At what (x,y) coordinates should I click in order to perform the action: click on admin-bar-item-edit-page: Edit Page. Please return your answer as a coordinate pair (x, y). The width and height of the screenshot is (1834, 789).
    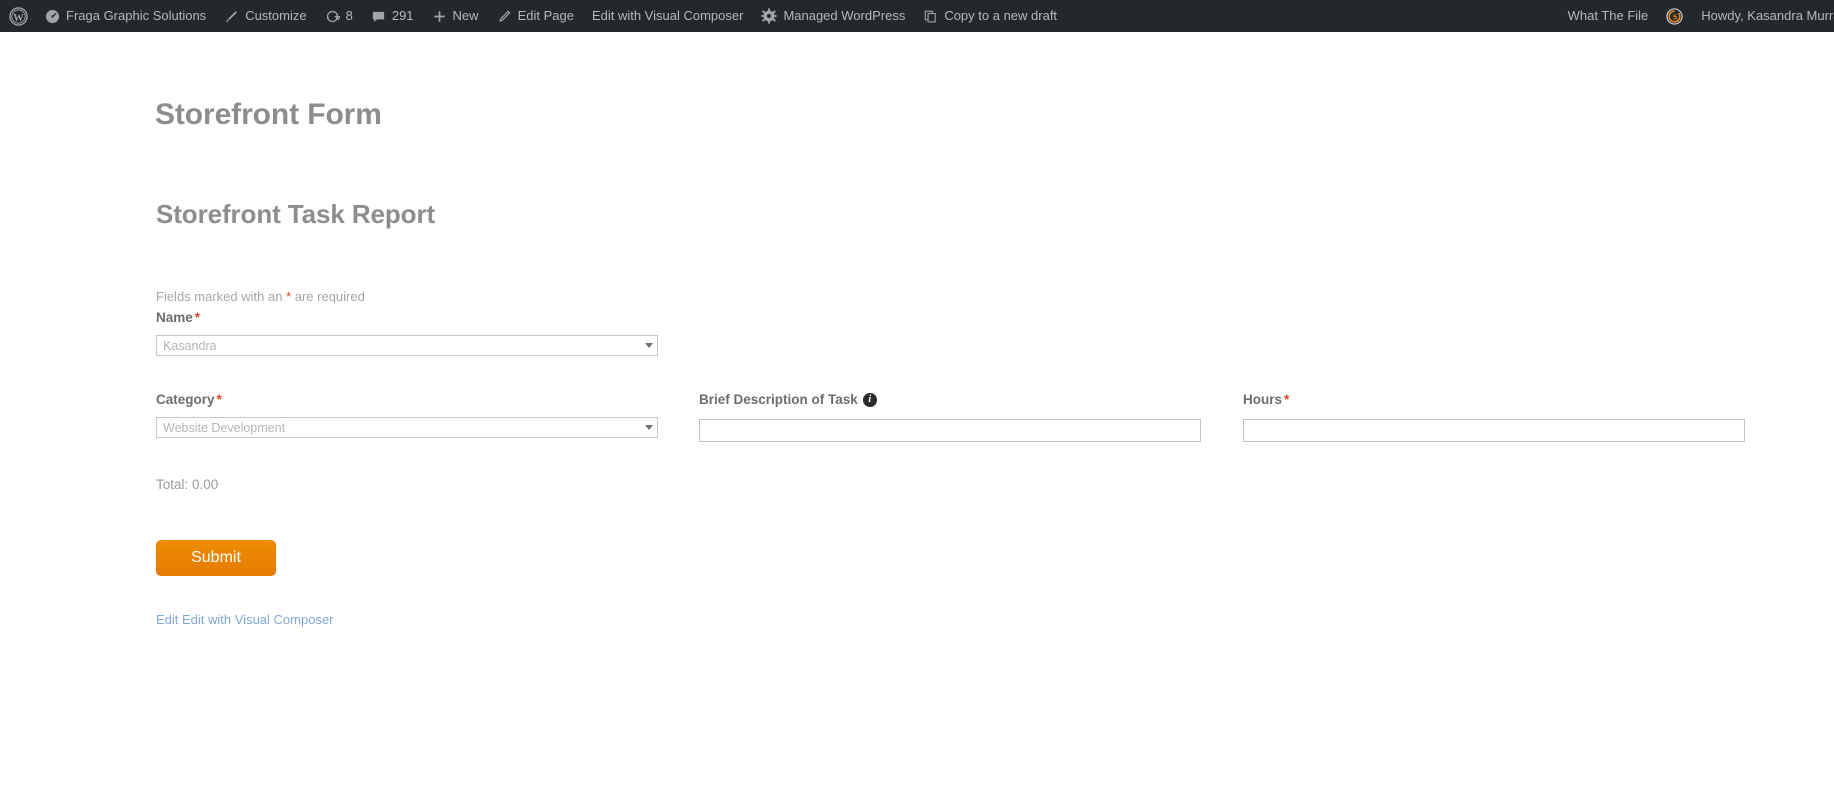
    Looking at the image, I should click on (535, 16).